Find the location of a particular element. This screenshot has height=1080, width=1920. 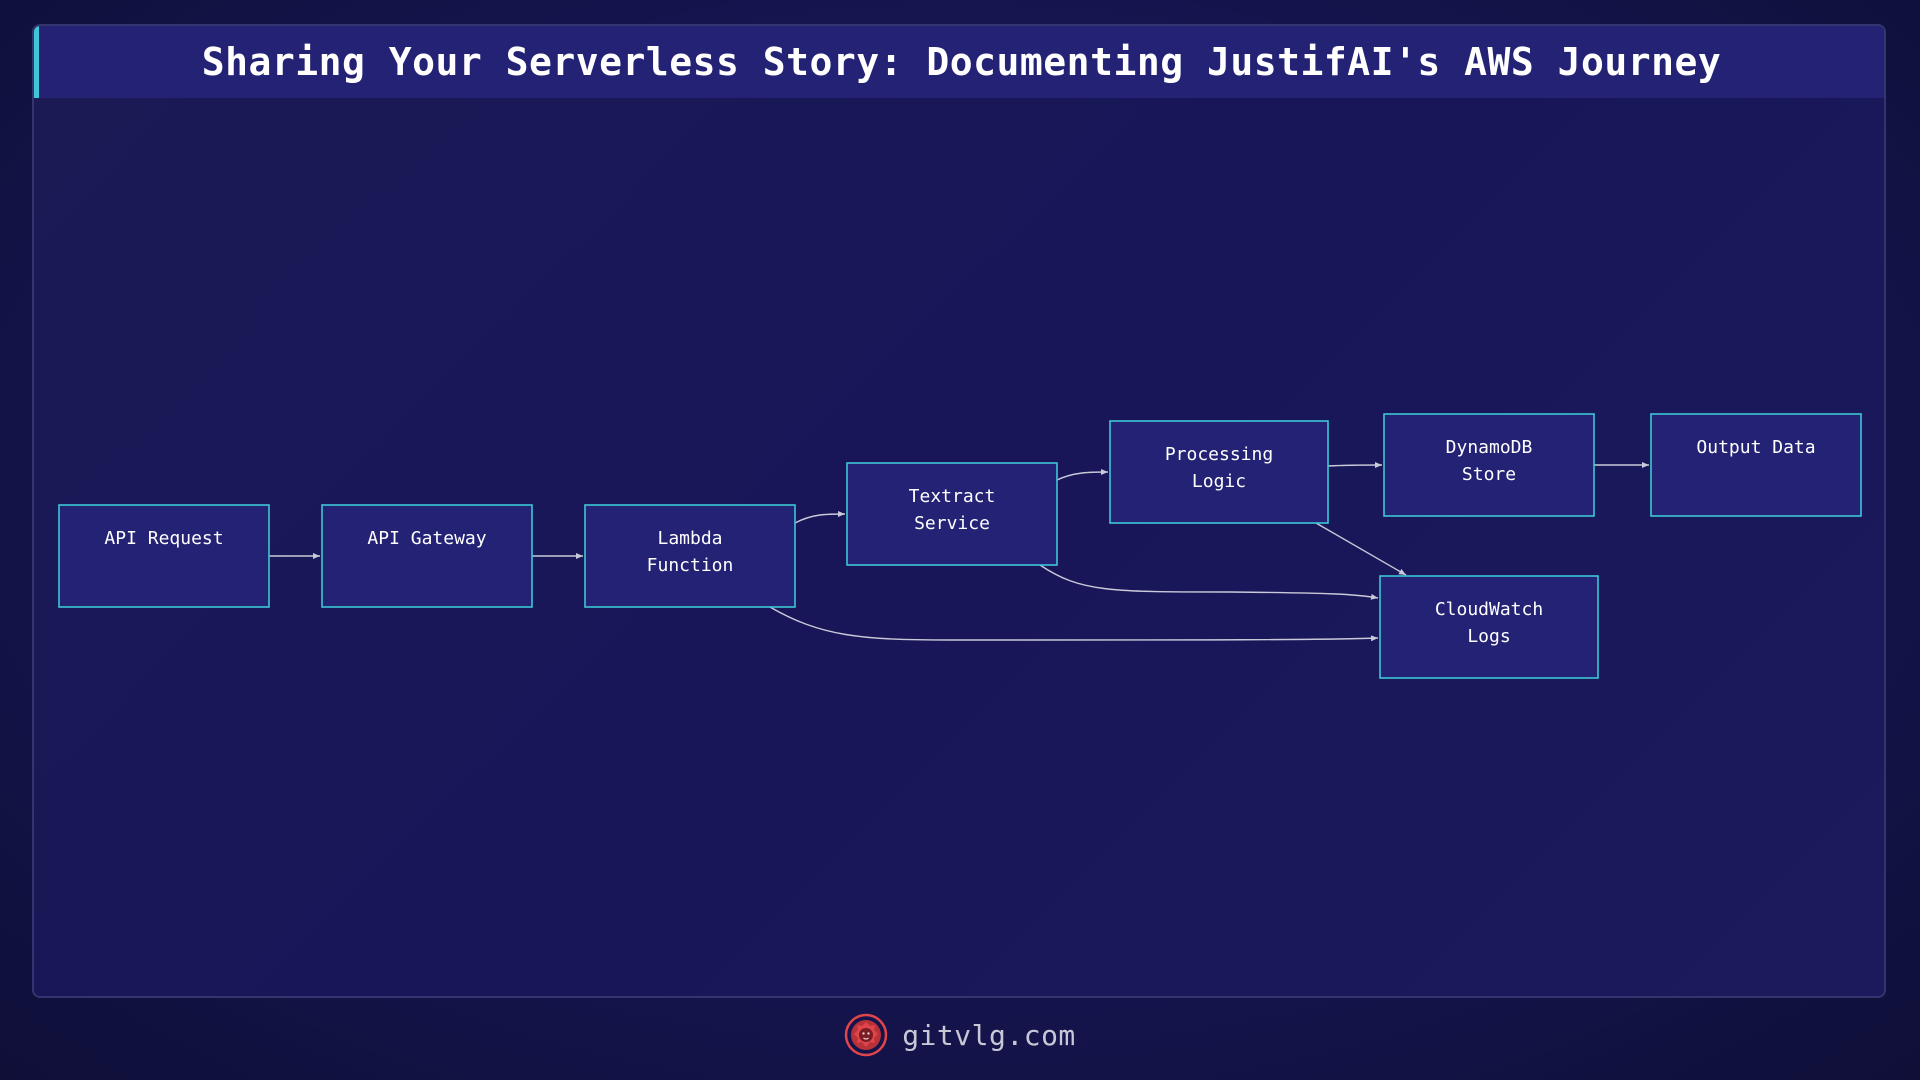

edge-textract-service-to-processing-logic is located at coordinates (1082, 475).